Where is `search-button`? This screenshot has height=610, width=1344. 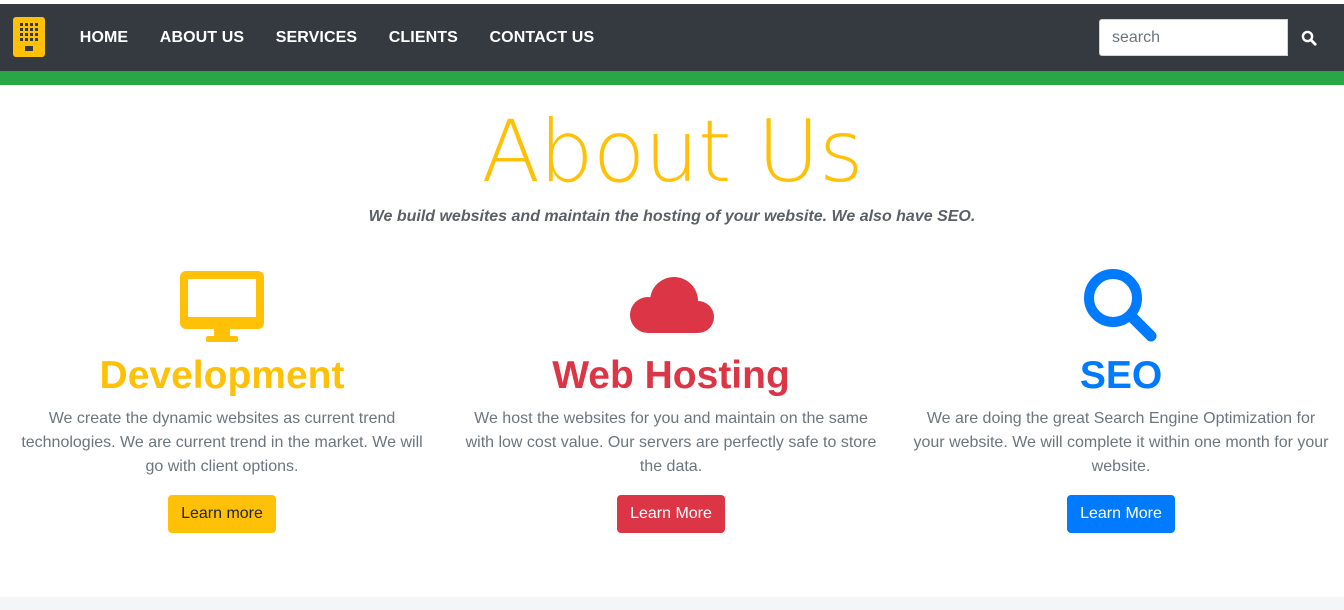 search-button is located at coordinates (1309, 37).